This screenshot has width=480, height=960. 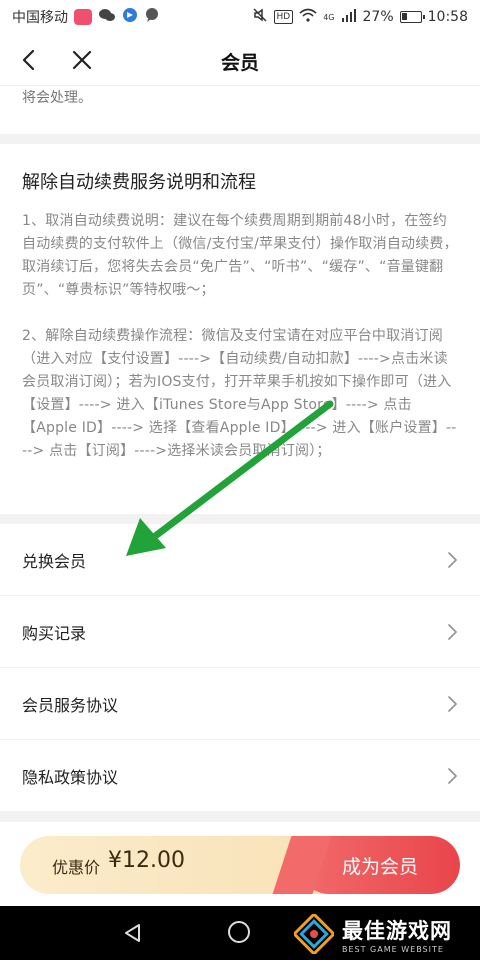 I want to click on purchase-bar: 优惠价 ¥12.00 成为会员, so click(x=240, y=865).